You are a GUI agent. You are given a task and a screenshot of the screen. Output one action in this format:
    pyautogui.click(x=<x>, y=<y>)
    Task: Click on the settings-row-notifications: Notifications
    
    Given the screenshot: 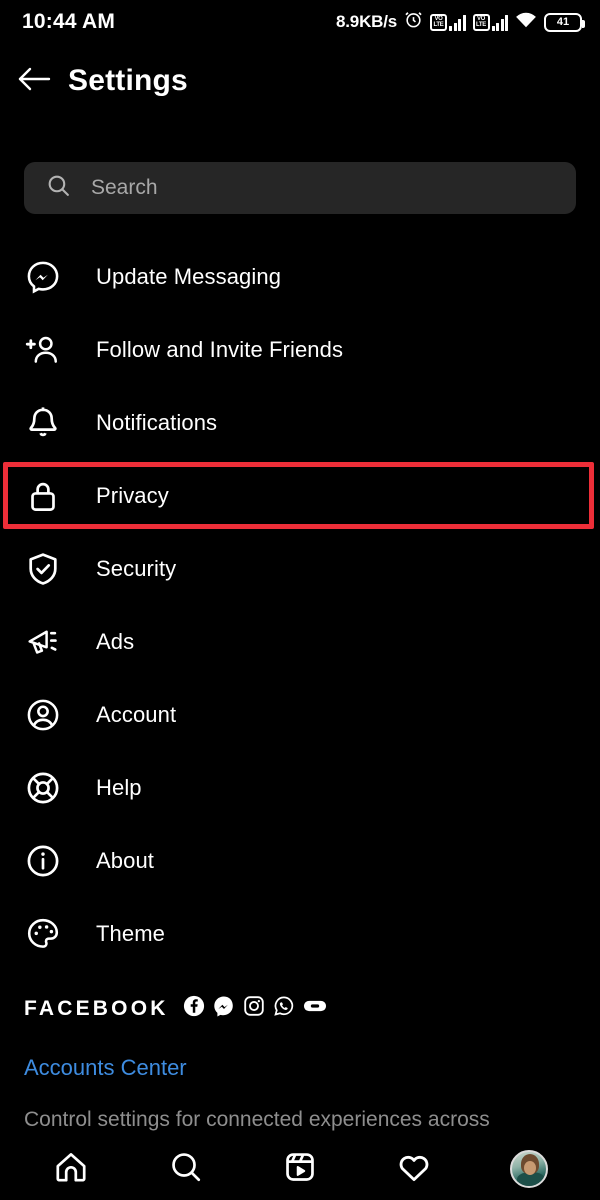 What is the action you would take?
    pyautogui.click(x=300, y=422)
    